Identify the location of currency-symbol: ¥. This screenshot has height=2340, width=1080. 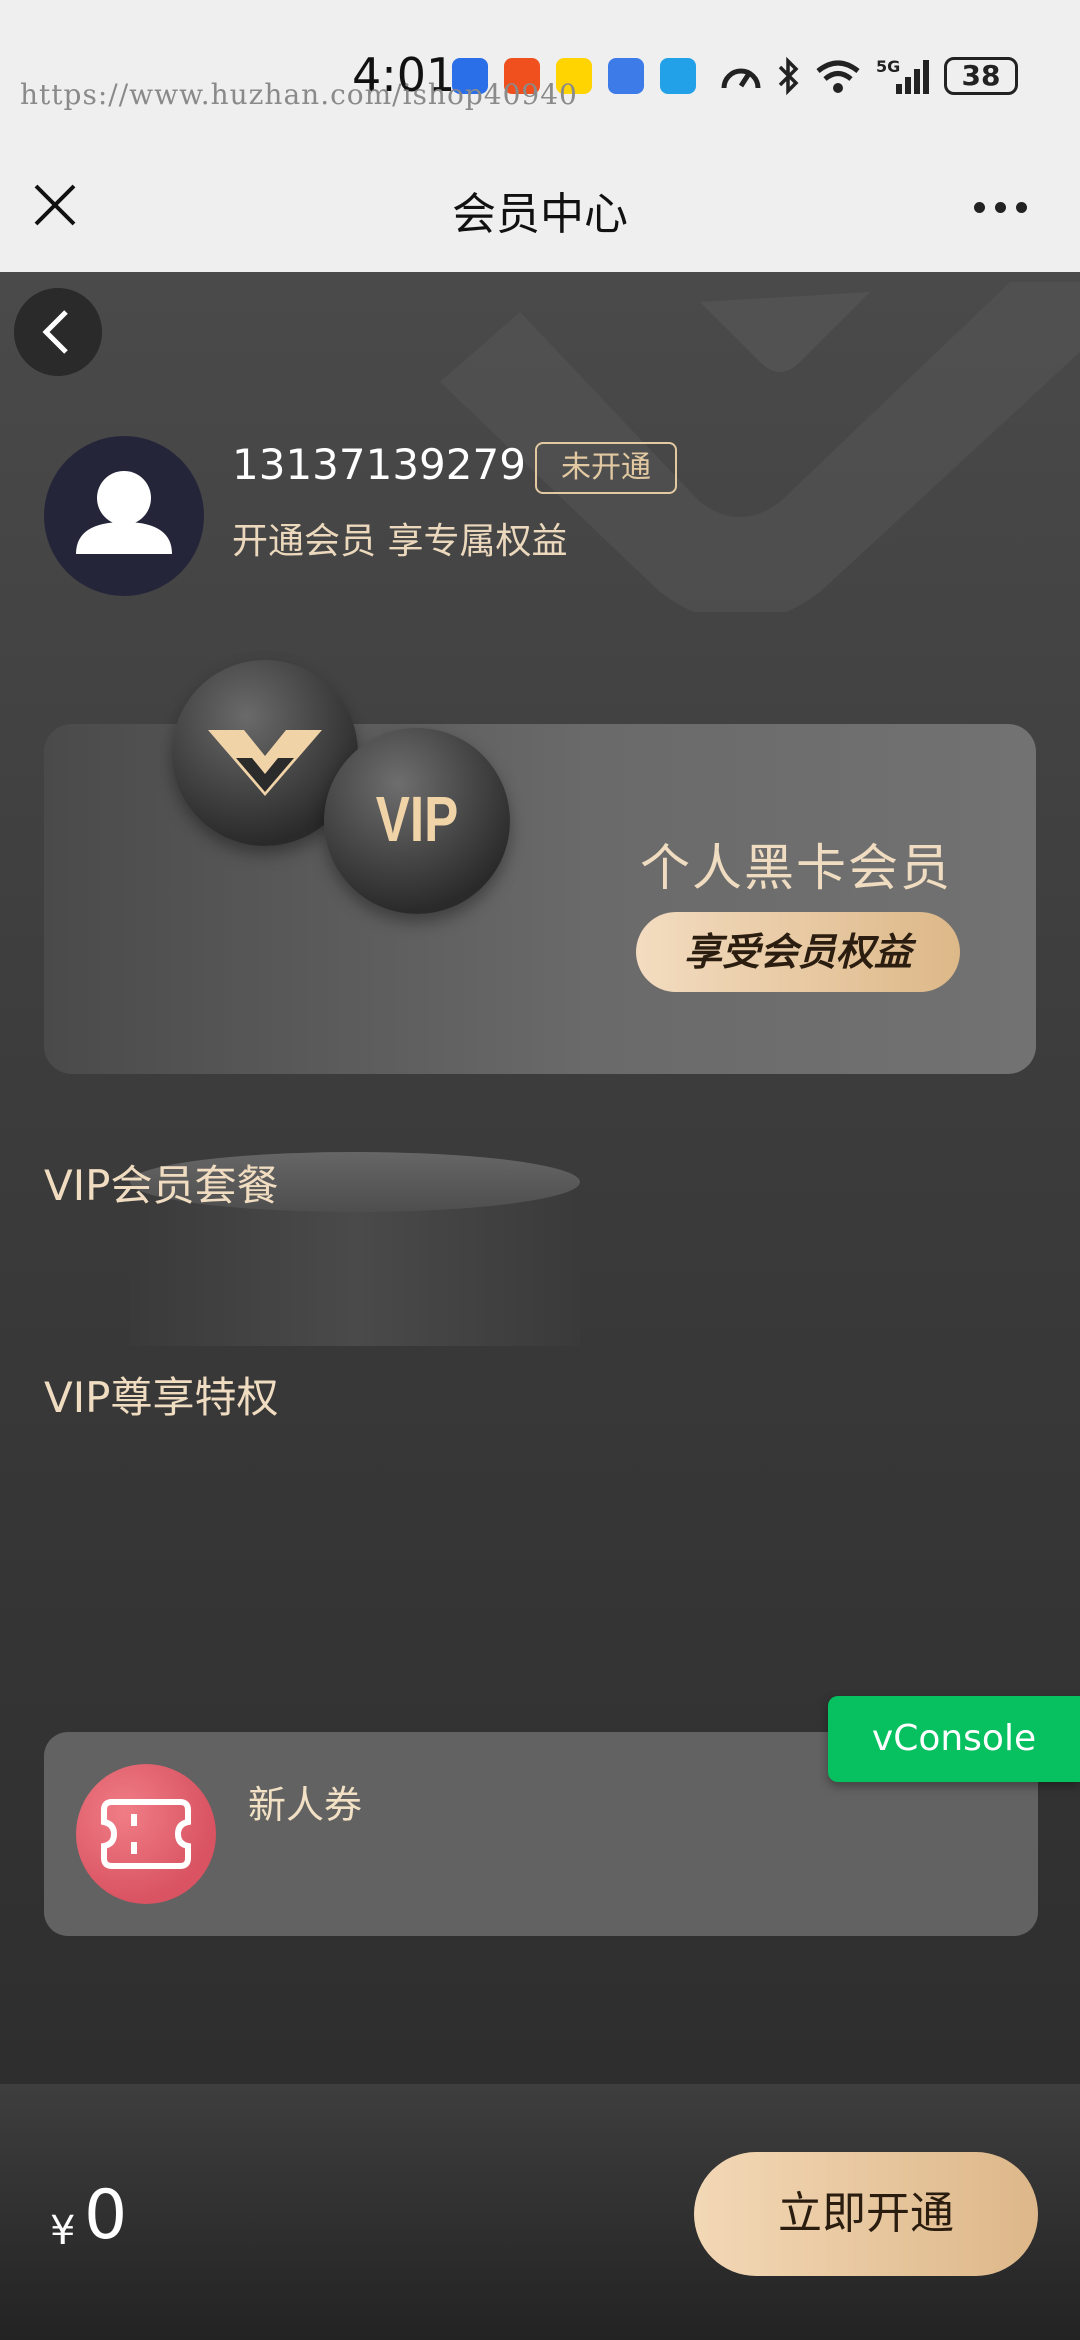
(63, 2231).